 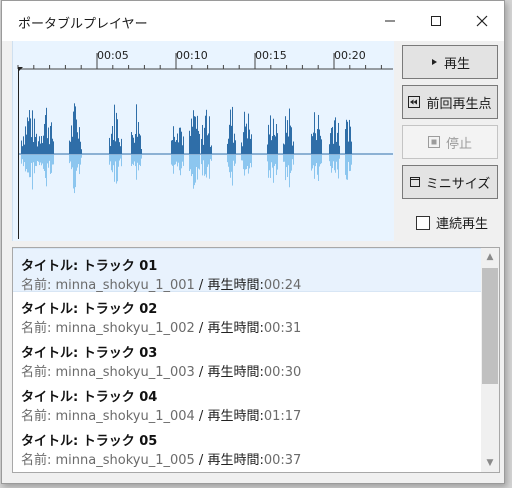 I want to click on continuous-play-row: 連続再生, so click(x=452, y=222).